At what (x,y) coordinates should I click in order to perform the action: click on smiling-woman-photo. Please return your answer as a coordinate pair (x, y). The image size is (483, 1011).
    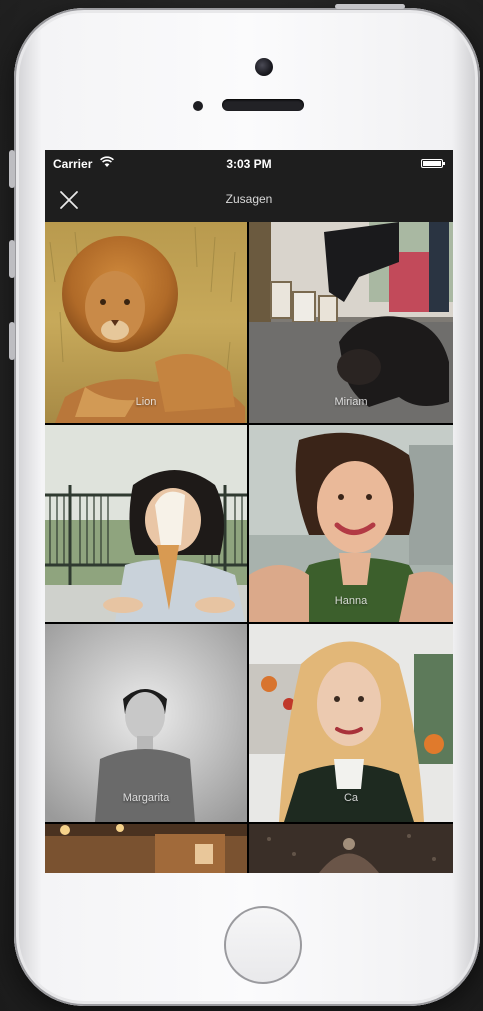
    Looking at the image, I should click on (351, 523).